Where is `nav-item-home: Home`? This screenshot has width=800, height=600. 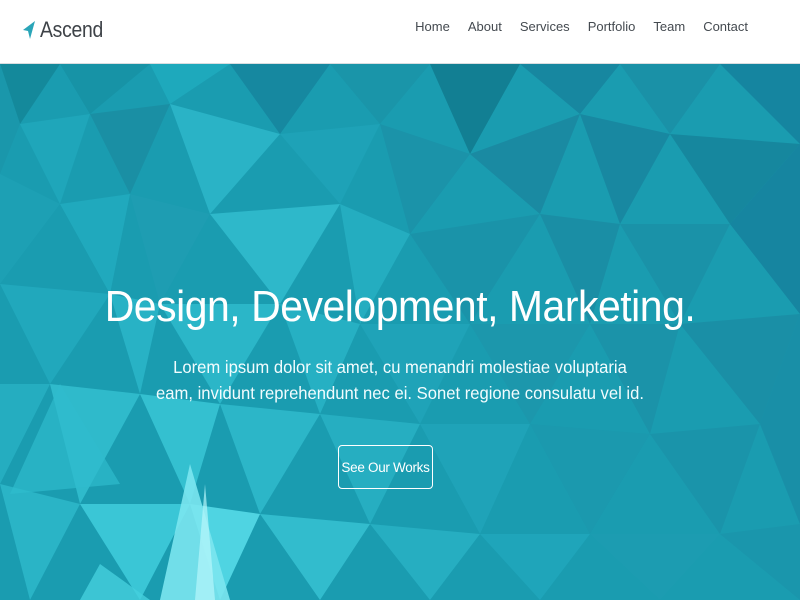 nav-item-home: Home is located at coordinates (432, 28).